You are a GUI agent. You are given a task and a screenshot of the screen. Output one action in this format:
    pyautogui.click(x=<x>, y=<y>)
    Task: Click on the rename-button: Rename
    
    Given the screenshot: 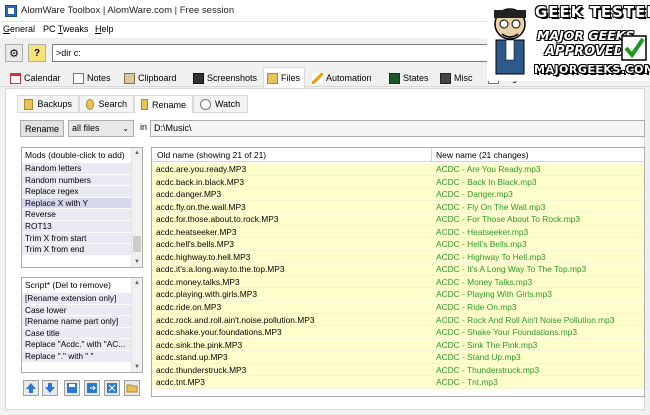 What is the action you would take?
    pyautogui.click(x=42, y=128)
    